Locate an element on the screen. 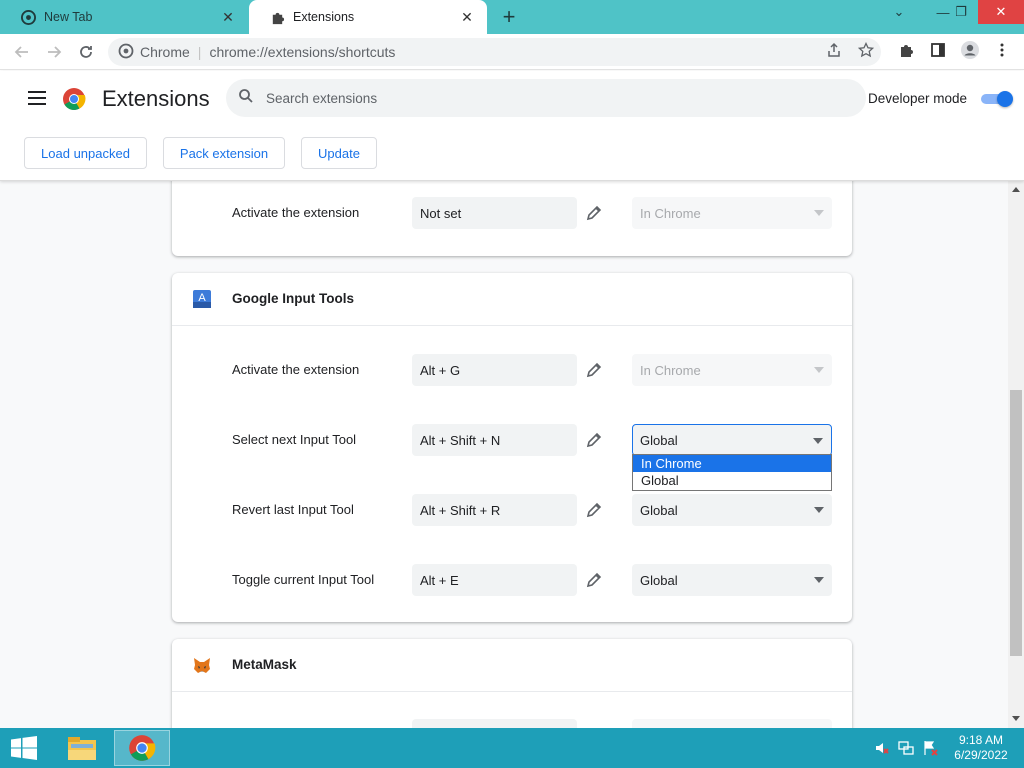  shortcut-value: Alt + E is located at coordinates (439, 580).